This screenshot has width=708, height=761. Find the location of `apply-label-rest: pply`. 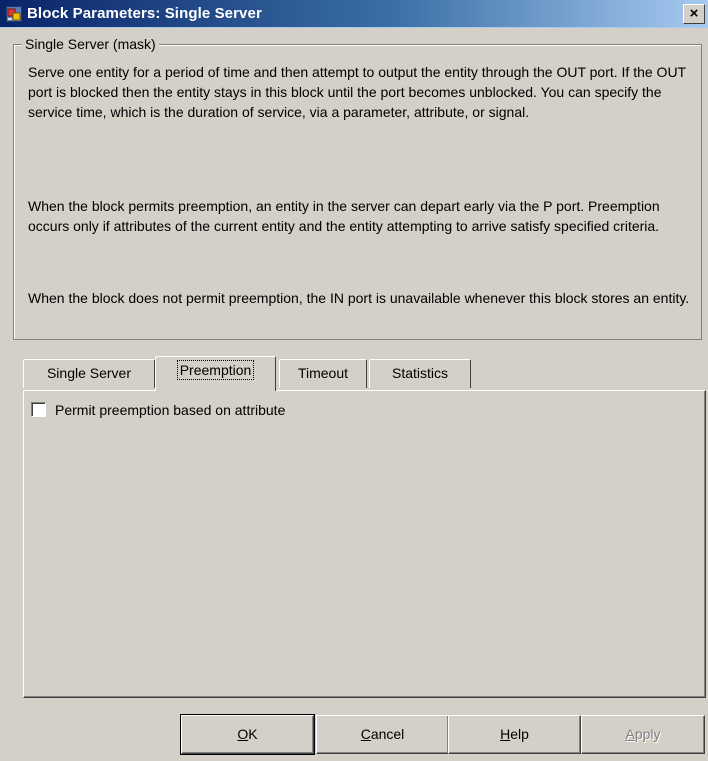

apply-label-rest: pply is located at coordinates (647, 734).